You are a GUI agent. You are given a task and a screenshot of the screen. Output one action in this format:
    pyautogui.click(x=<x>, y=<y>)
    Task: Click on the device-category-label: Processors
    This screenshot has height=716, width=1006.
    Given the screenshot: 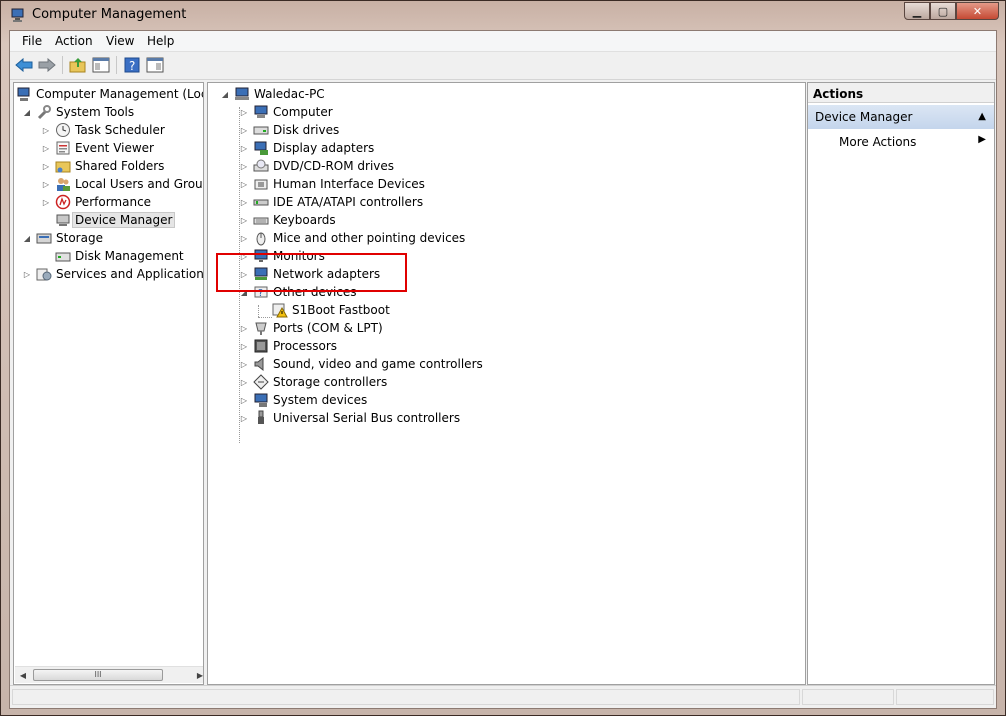 What is the action you would take?
    pyautogui.click(x=305, y=346)
    